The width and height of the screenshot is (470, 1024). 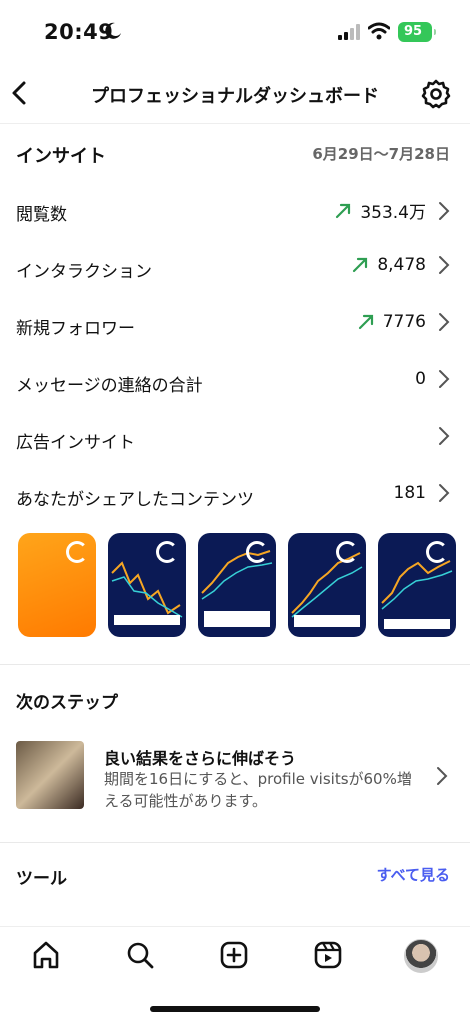 What do you see at coordinates (235, 1009) in the screenshot?
I see `home-indicator` at bounding box center [235, 1009].